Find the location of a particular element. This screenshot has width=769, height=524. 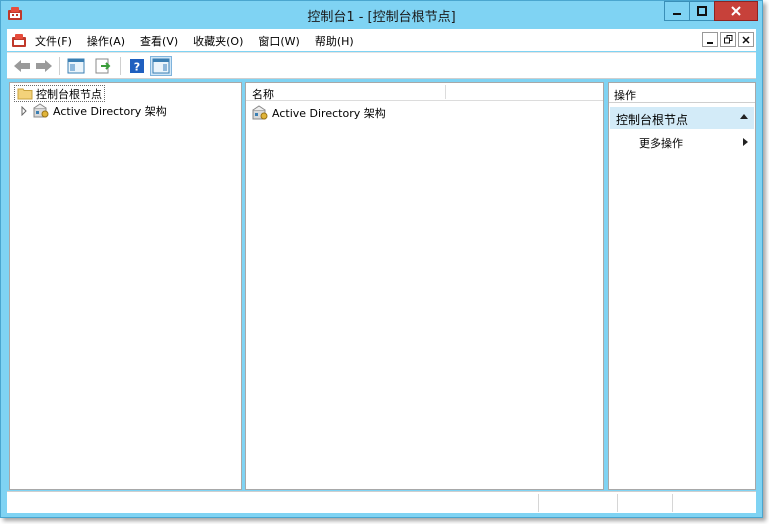

child-restore-button is located at coordinates (728, 39).